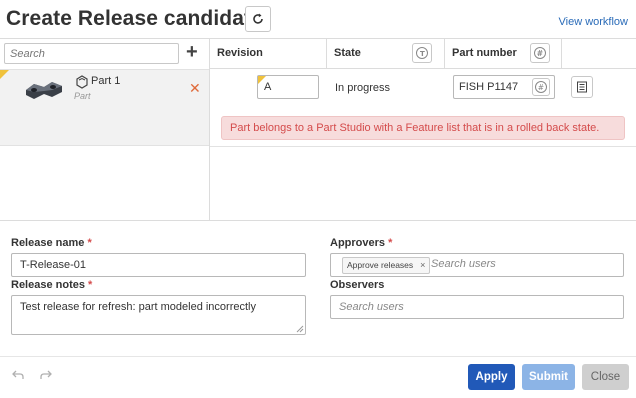  Describe the element at coordinates (300, 329) in the screenshot. I see `resize-handle-icon` at that location.